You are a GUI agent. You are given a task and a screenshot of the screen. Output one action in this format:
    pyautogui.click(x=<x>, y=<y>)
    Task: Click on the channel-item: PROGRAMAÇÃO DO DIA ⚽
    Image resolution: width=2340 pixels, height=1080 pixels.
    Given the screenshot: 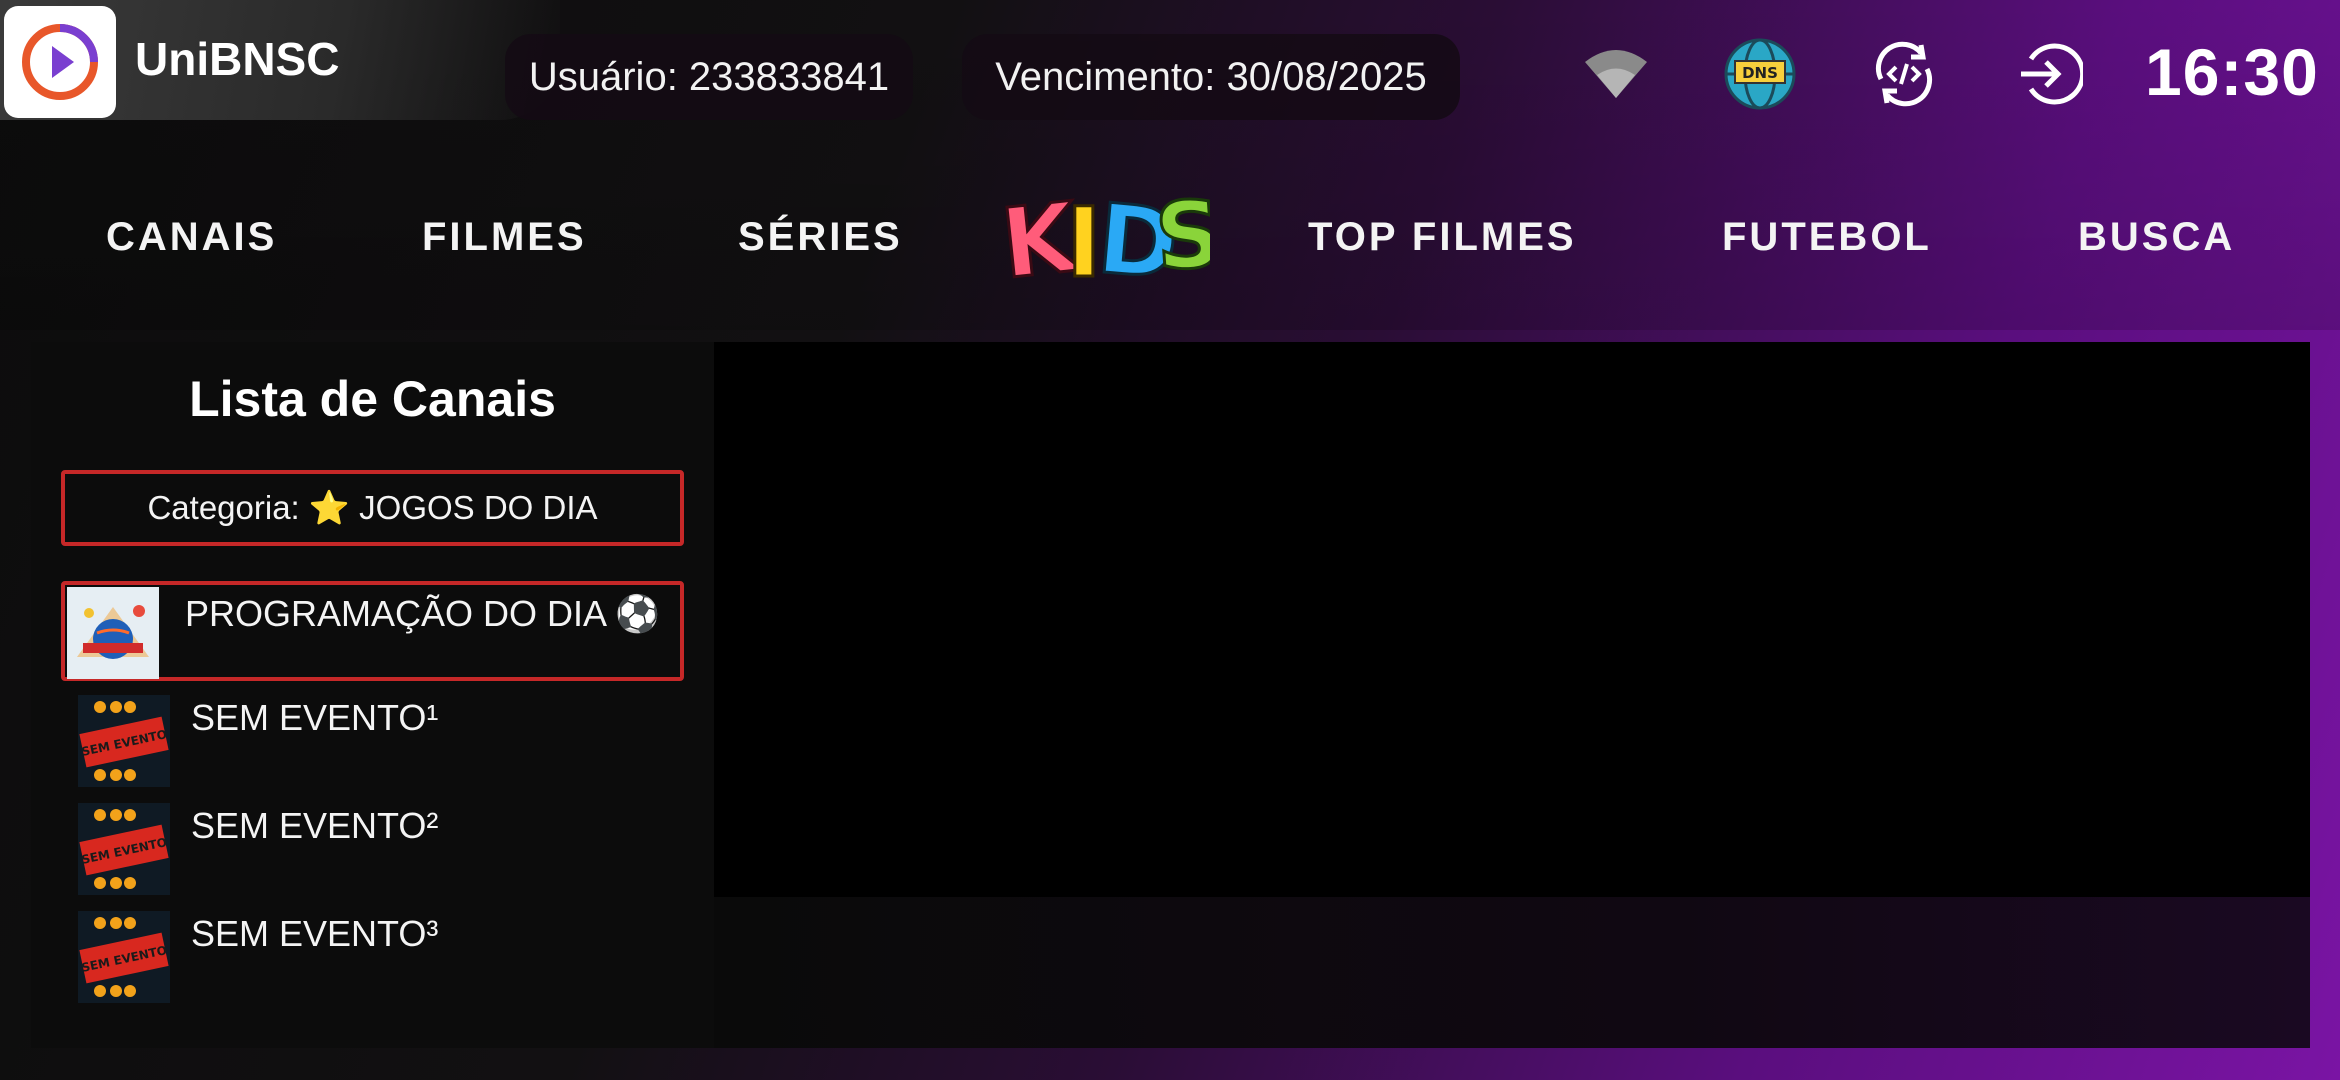 What is the action you would take?
    pyautogui.click(x=372, y=631)
    